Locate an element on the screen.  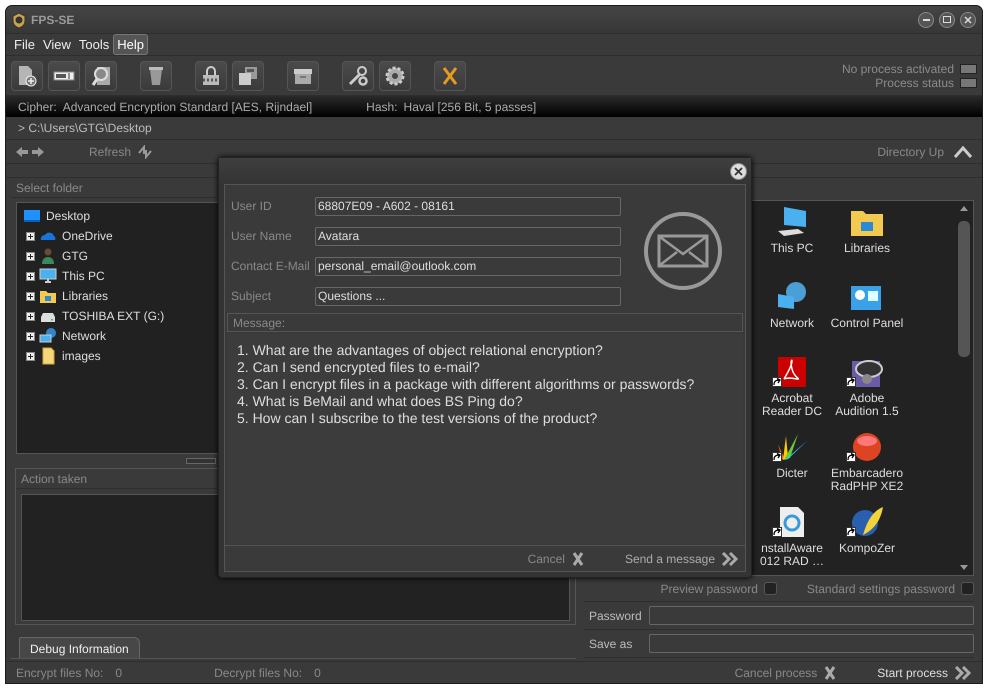
hash-label: Hash: is located at coordinates (382, 107).